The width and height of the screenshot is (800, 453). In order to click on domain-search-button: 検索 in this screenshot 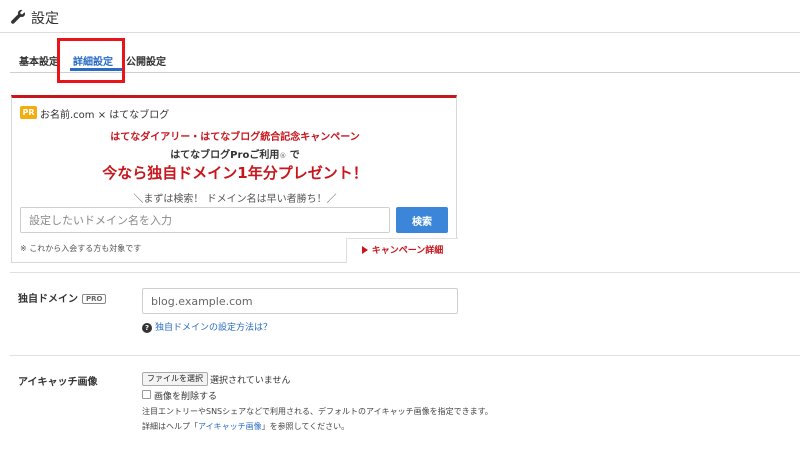, I will do `click(422, 220)`.